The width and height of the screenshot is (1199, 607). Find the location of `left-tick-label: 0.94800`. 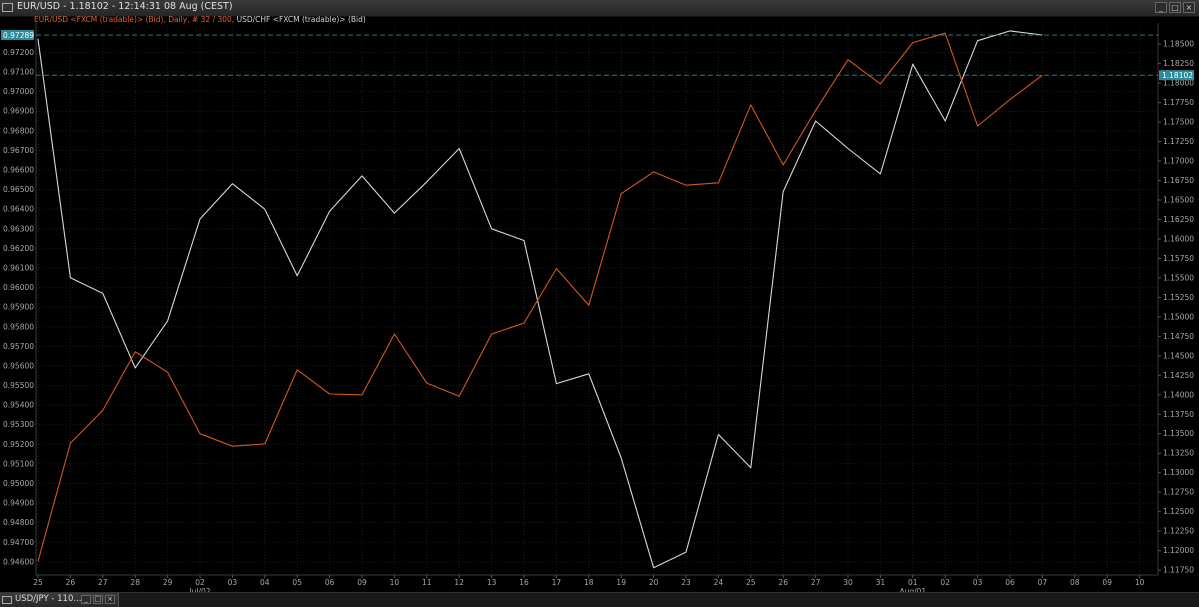

left-tick-label: 0.94800 is located at coordinates (18, 522).